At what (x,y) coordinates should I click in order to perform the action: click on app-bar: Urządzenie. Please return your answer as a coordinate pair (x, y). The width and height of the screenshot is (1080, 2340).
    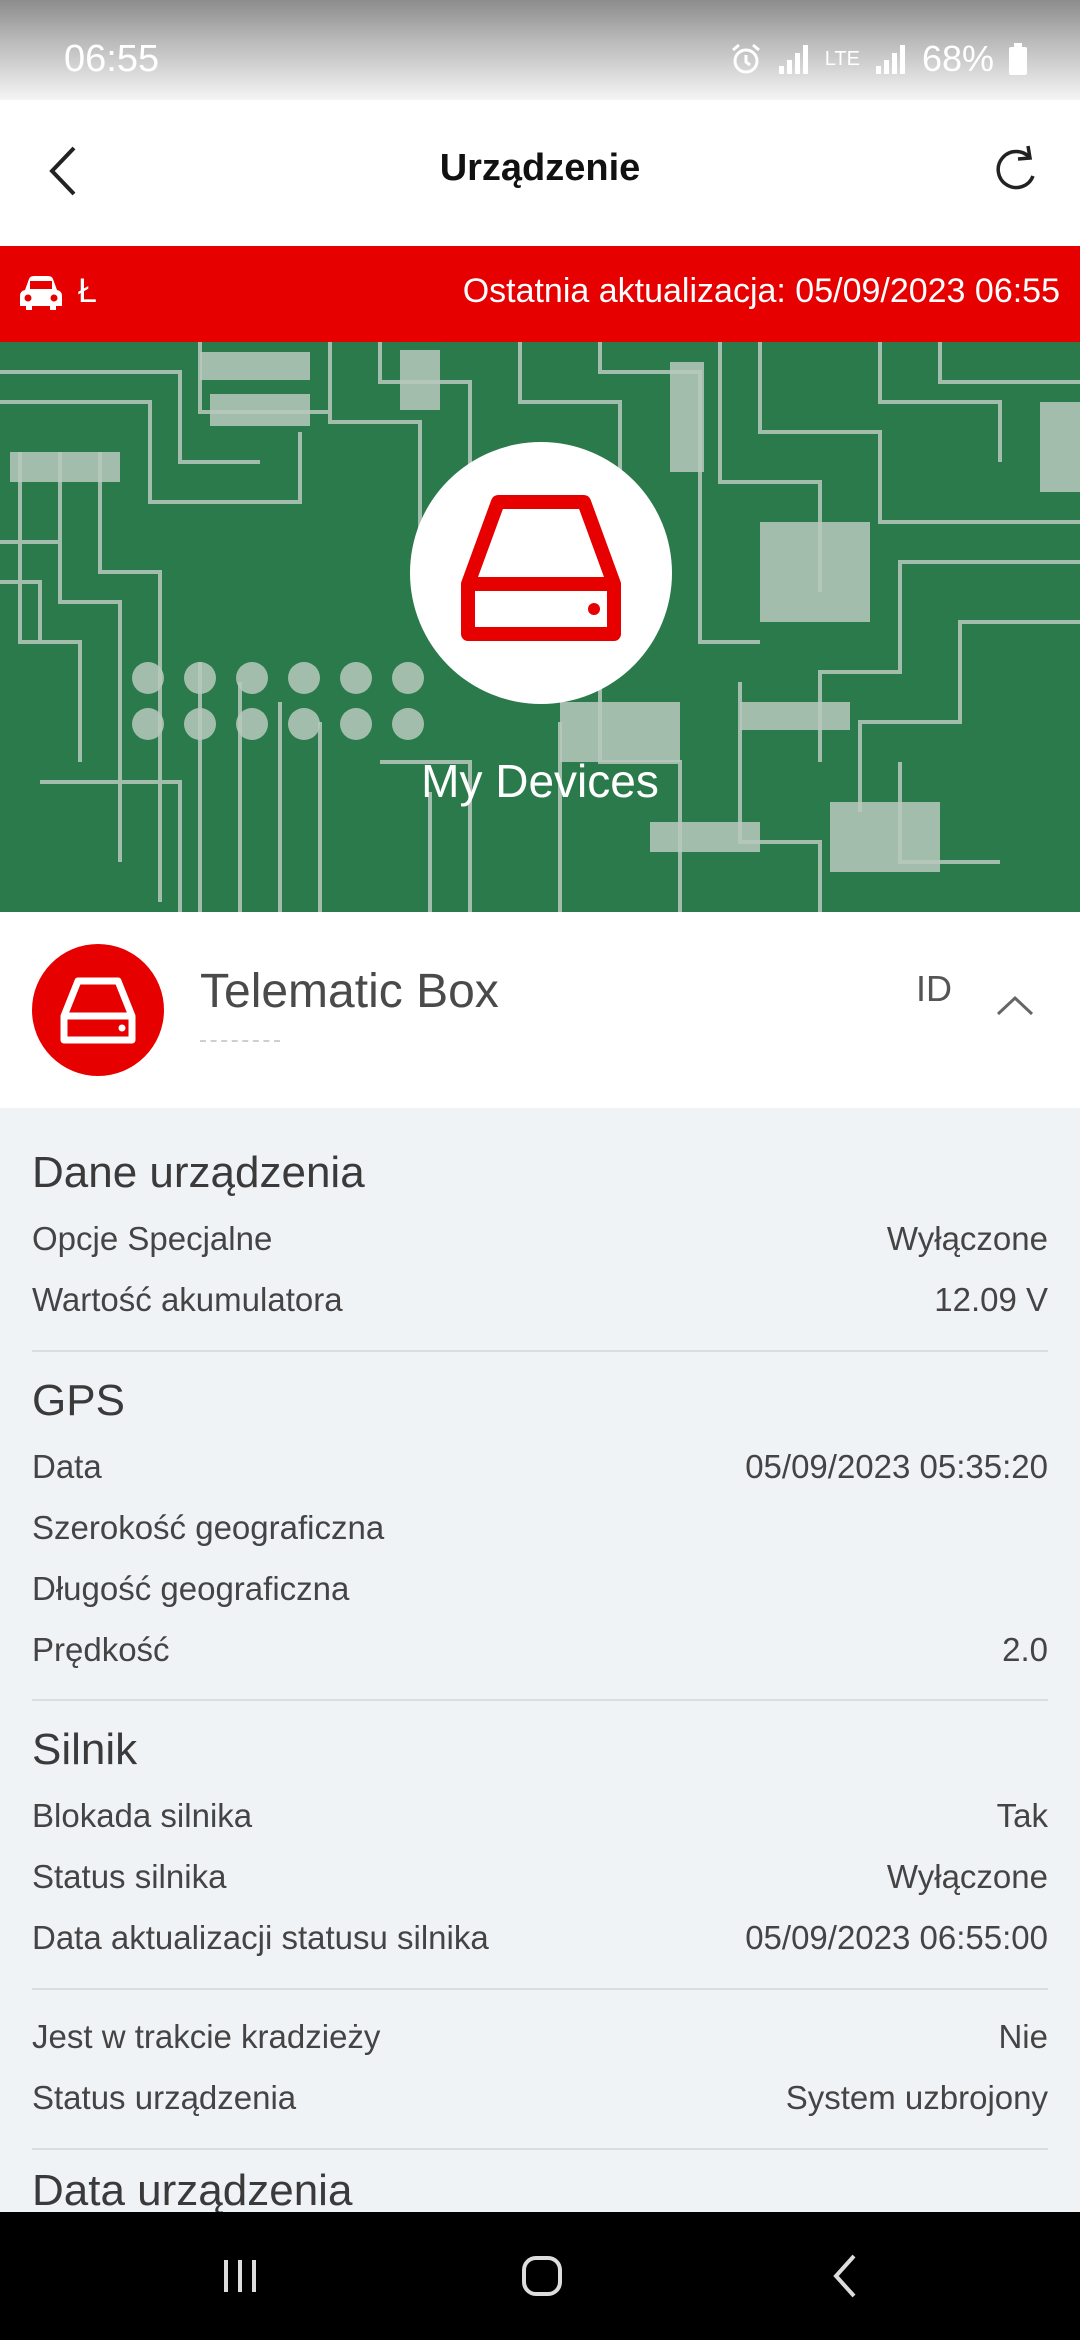
    Looking at the image, I should click on (540, 173).